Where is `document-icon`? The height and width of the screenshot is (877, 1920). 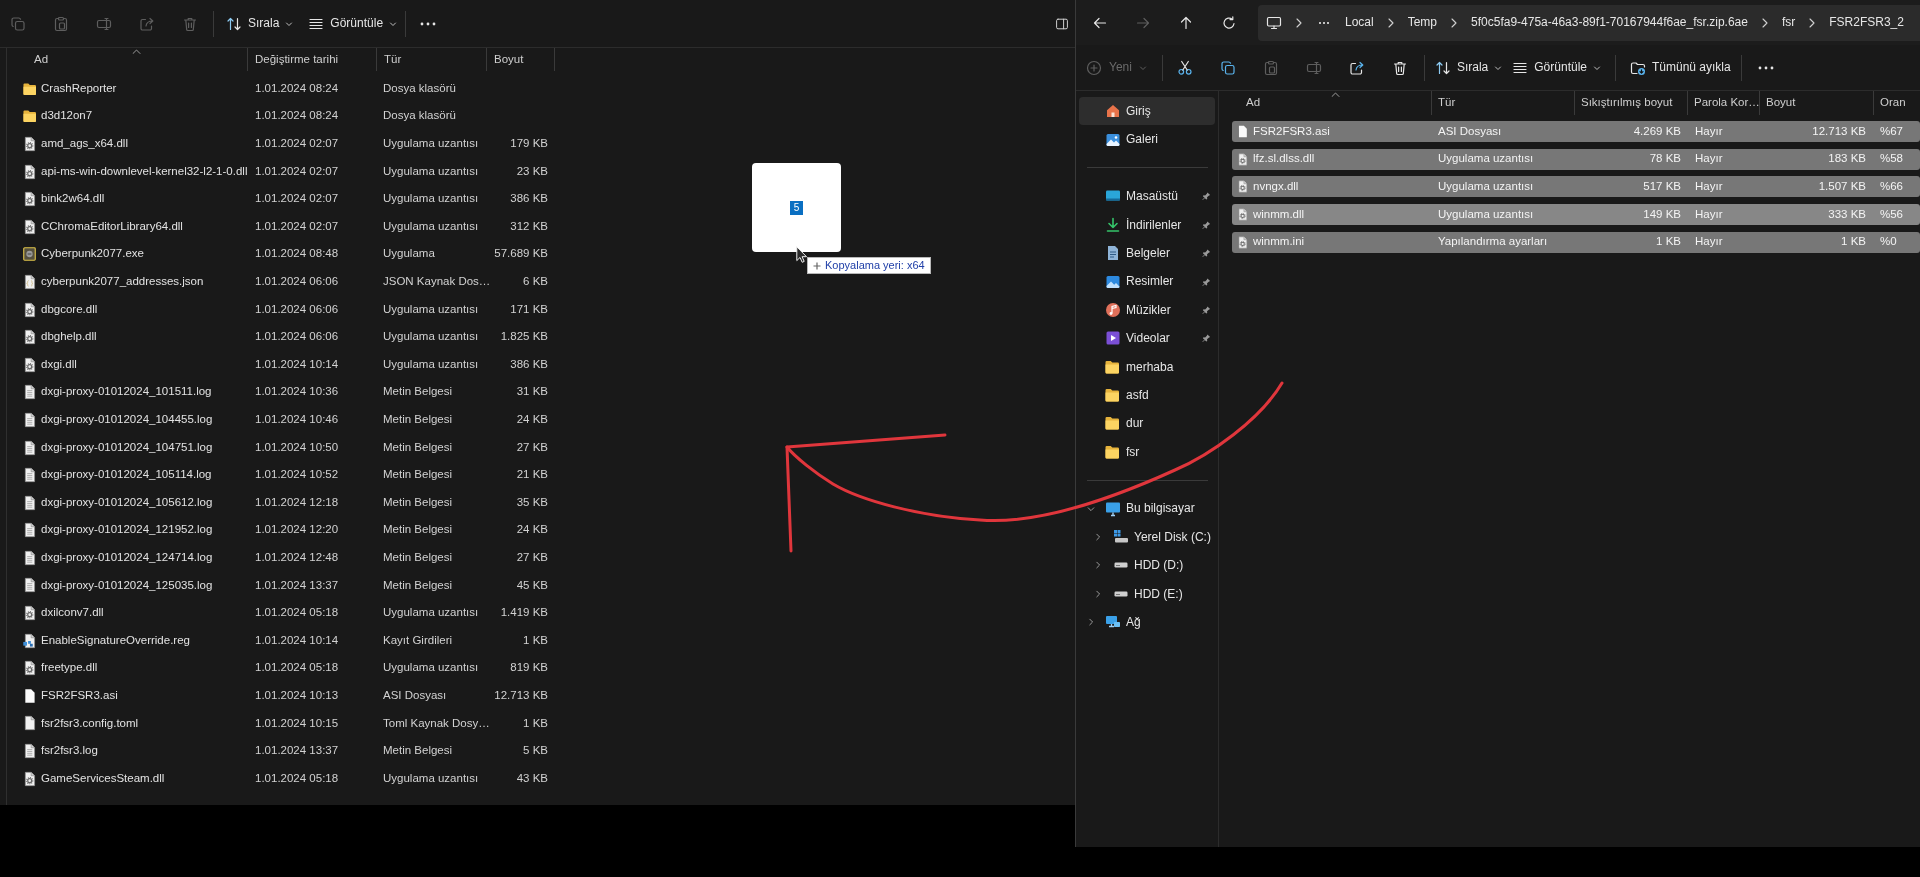 document-icon is located at coordinates (29, 723).